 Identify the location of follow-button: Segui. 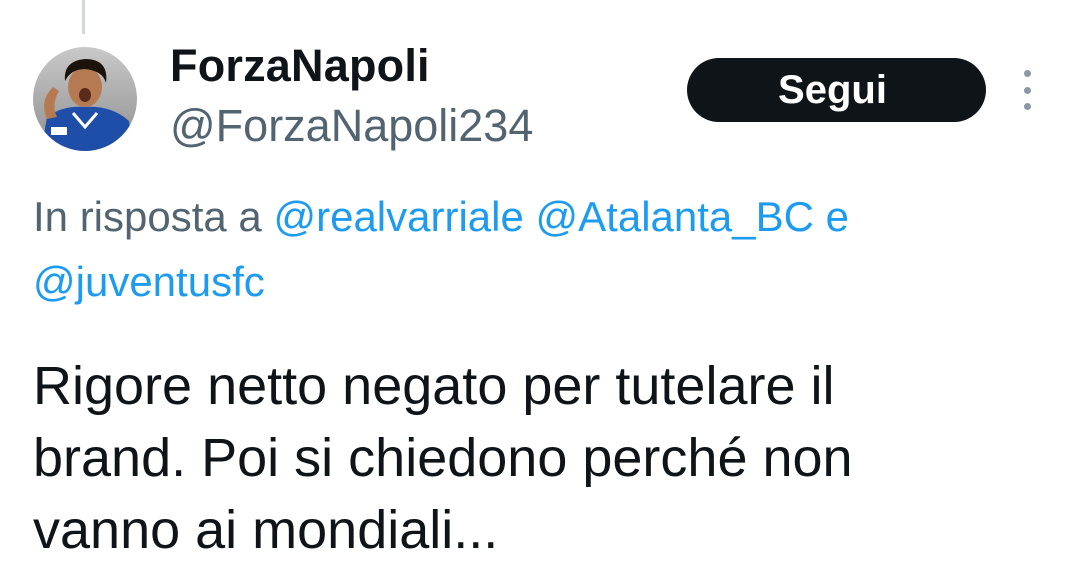
(836, 90).